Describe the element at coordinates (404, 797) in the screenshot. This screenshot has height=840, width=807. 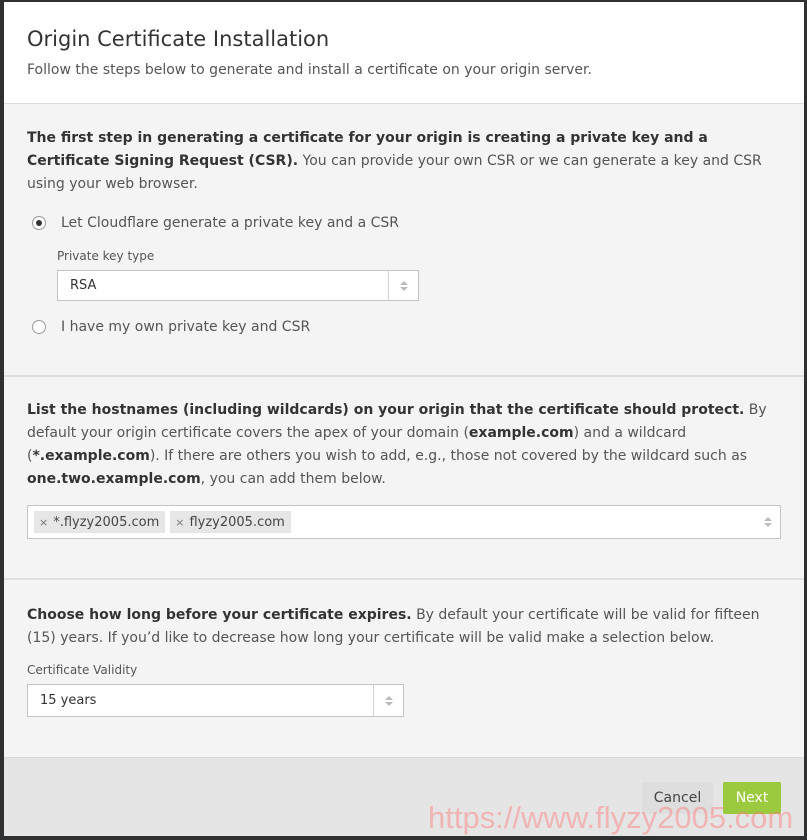
I see `modal-footer: Cancel Next` at that location.